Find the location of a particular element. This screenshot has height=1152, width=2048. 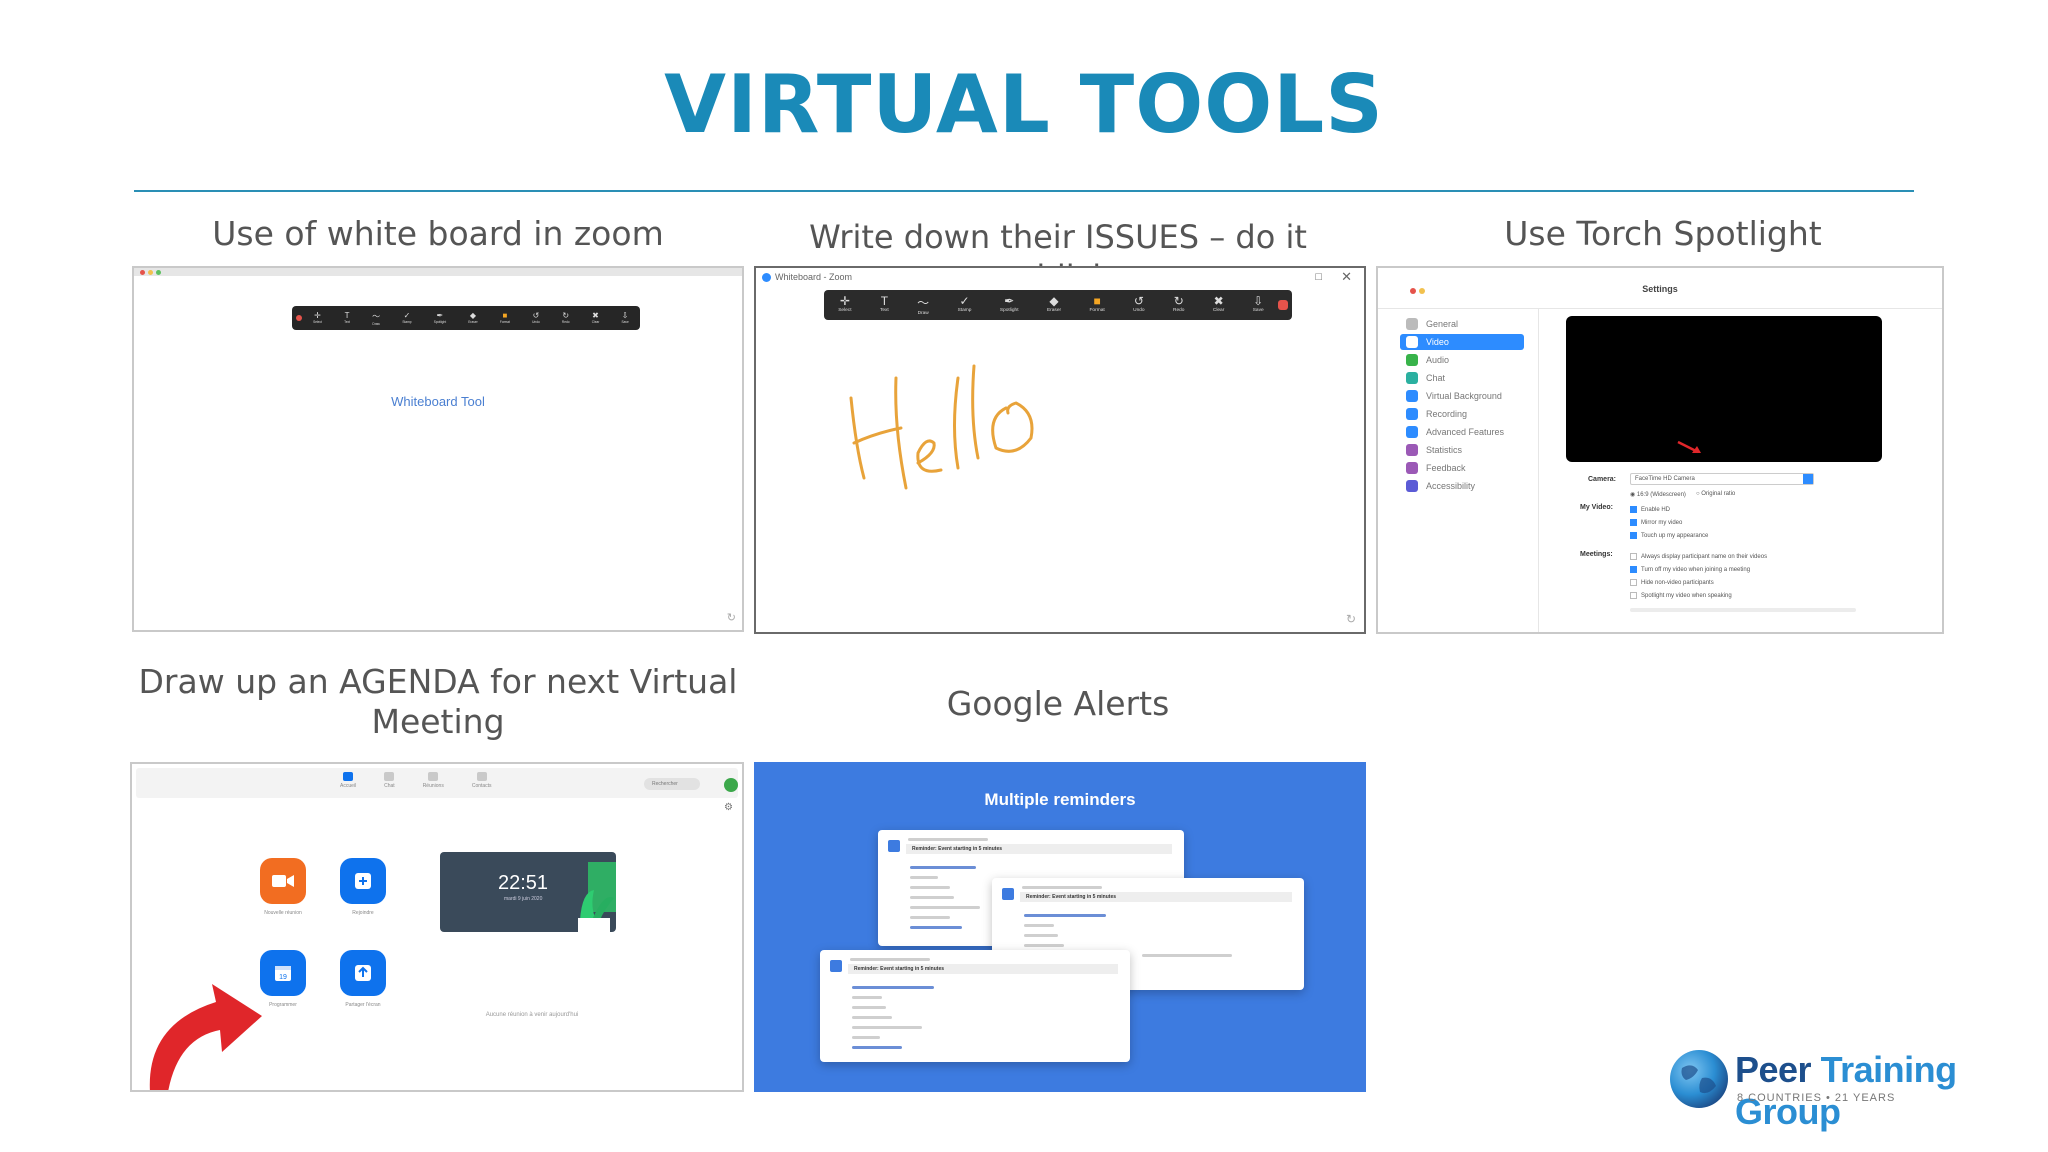

app-nav-tab: Accueil is located at coordinates (348, 780).